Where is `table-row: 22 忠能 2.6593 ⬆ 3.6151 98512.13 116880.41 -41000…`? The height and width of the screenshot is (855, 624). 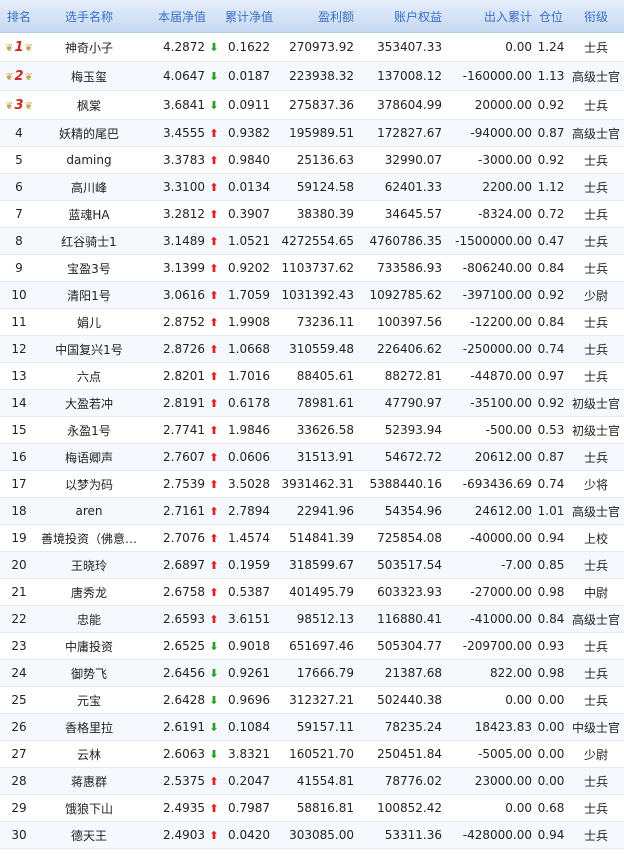 table-row: 22 忠能 2.6593 ⬆ 3.6151 98512.13 116880.41 -41000… is located at coordinates (312, 619).